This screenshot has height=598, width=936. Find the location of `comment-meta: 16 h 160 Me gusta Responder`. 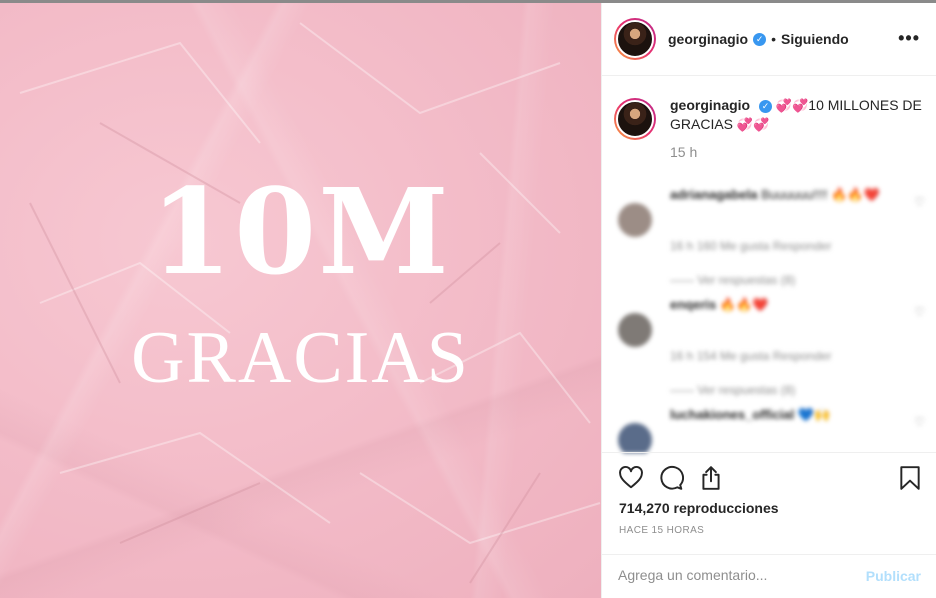

comment-meta: 16 h 160 Me gusta Responder is located at coordinates (750, 246).